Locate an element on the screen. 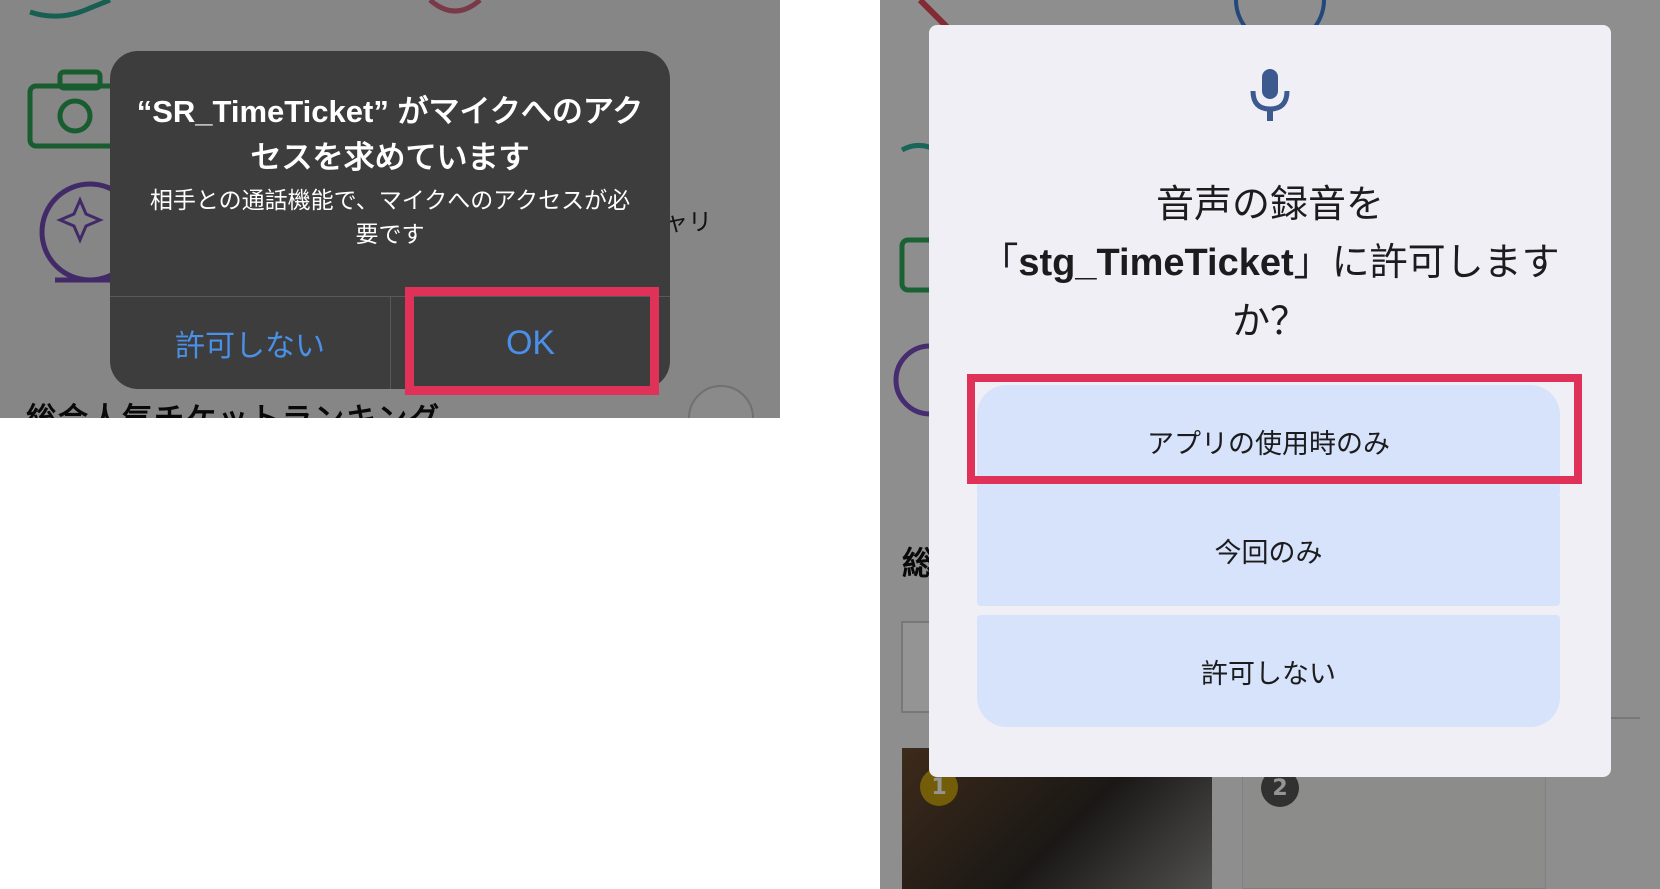  microphone-icon is located at coordinates (1270, 95).